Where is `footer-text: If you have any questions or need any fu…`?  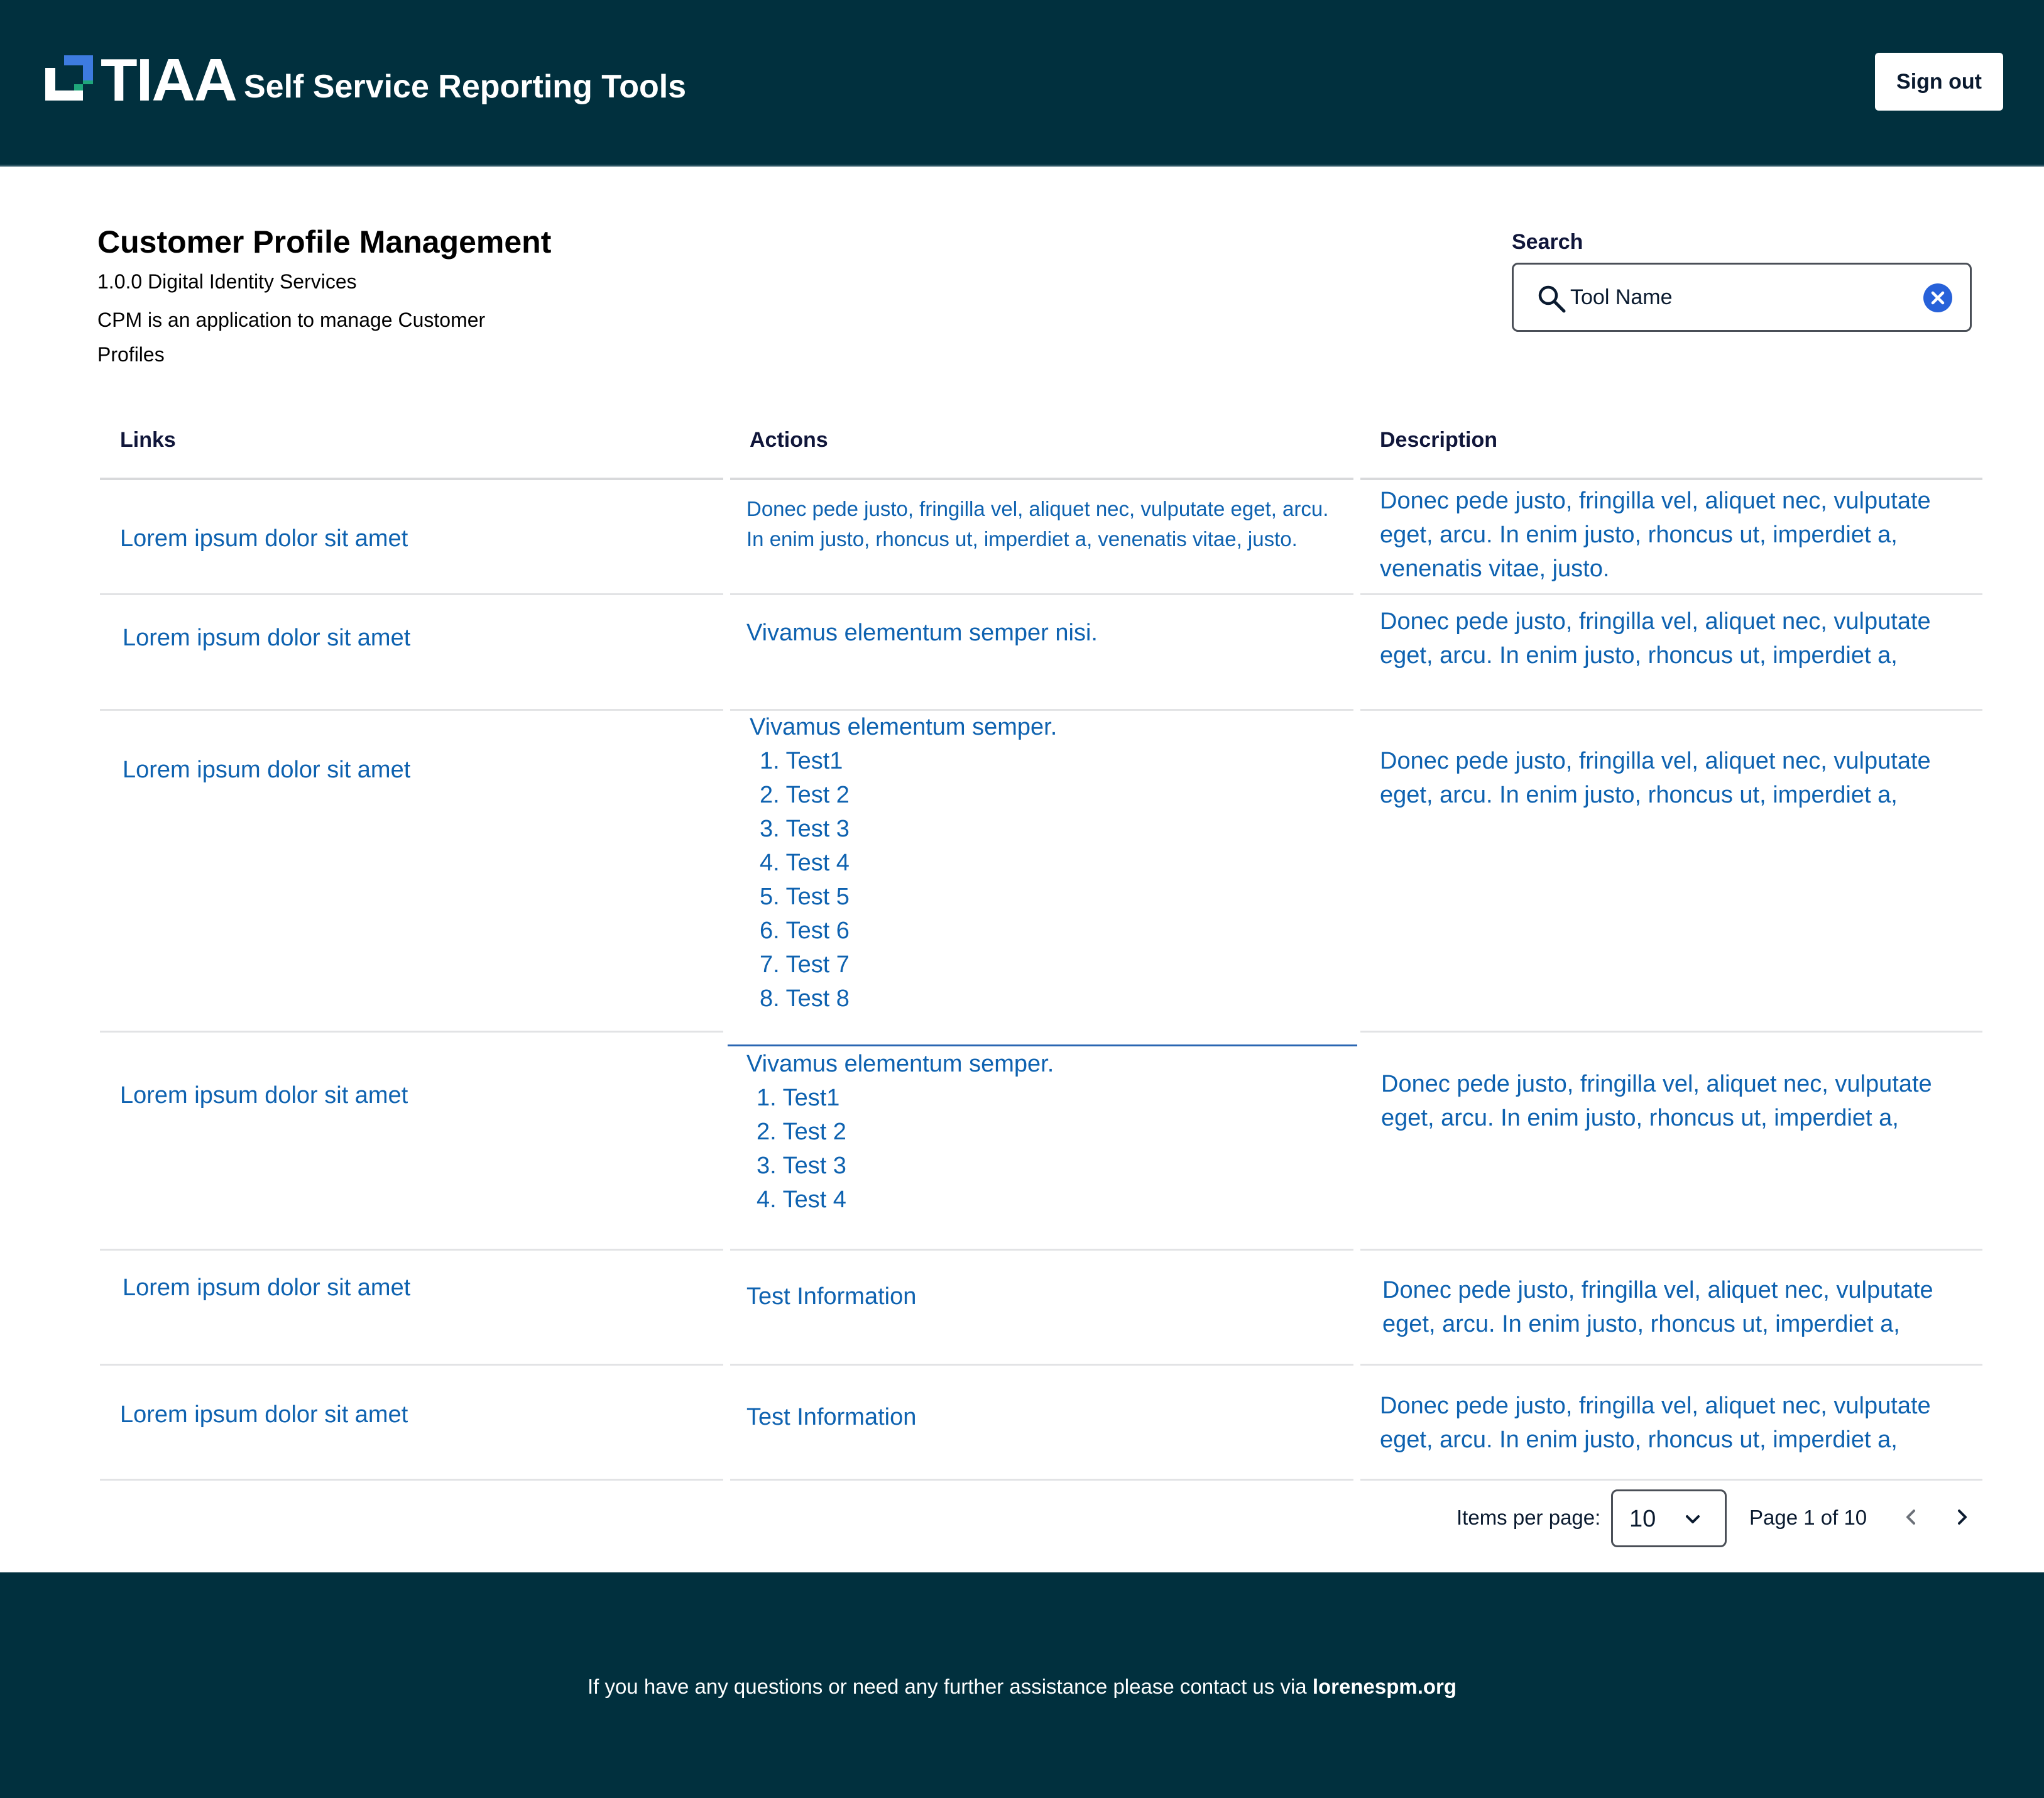
footer-text: If you have any questions or need any fu… is located at coordinates (947, 1686).